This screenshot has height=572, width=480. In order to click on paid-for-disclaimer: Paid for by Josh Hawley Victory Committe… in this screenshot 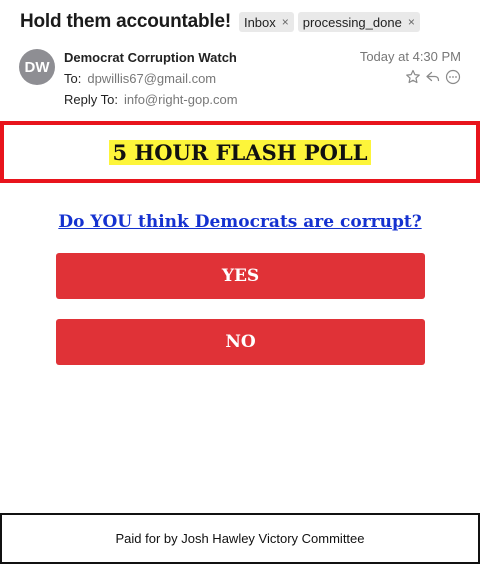, I will do `click(240, 538)`.